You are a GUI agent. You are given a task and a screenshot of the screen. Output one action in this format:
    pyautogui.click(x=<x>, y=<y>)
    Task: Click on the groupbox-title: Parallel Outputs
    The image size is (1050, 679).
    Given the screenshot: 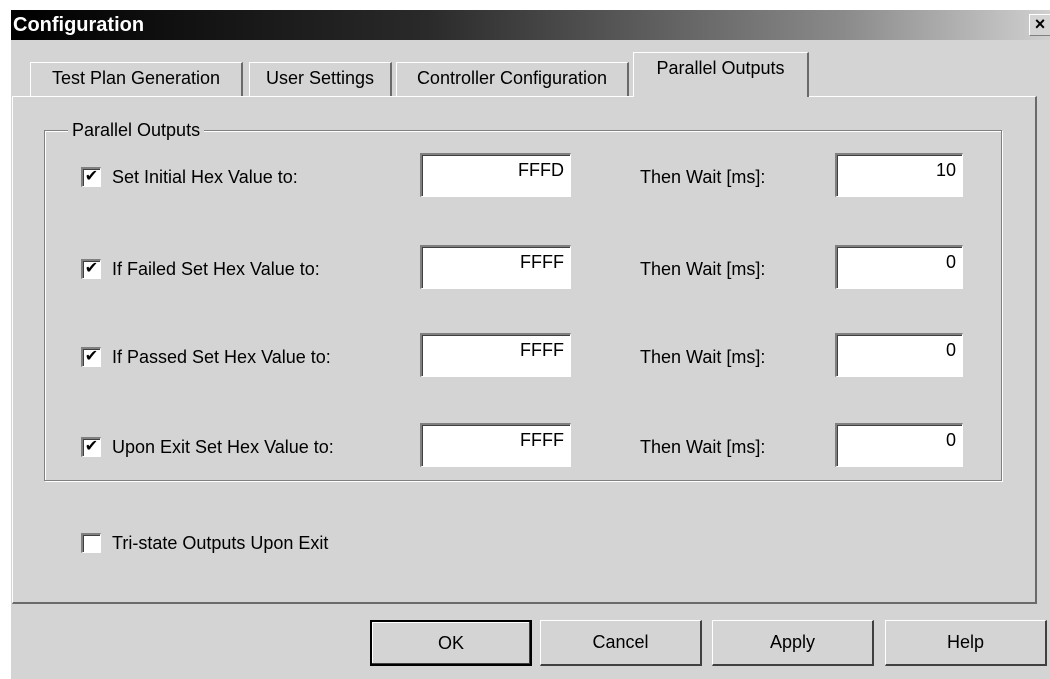 What is the action you would take?
    pyautogui.click(x=136, y=130)
    